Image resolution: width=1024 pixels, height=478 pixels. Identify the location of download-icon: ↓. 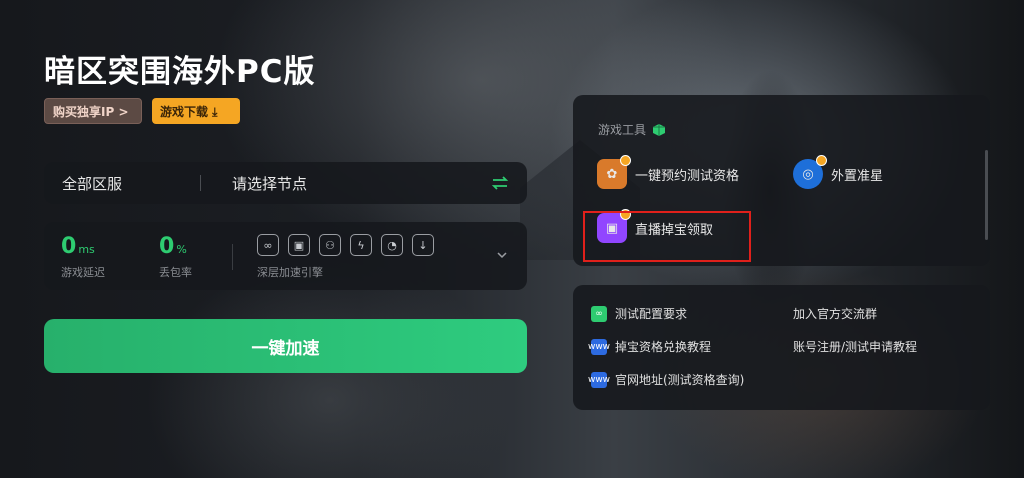
(423, 245).